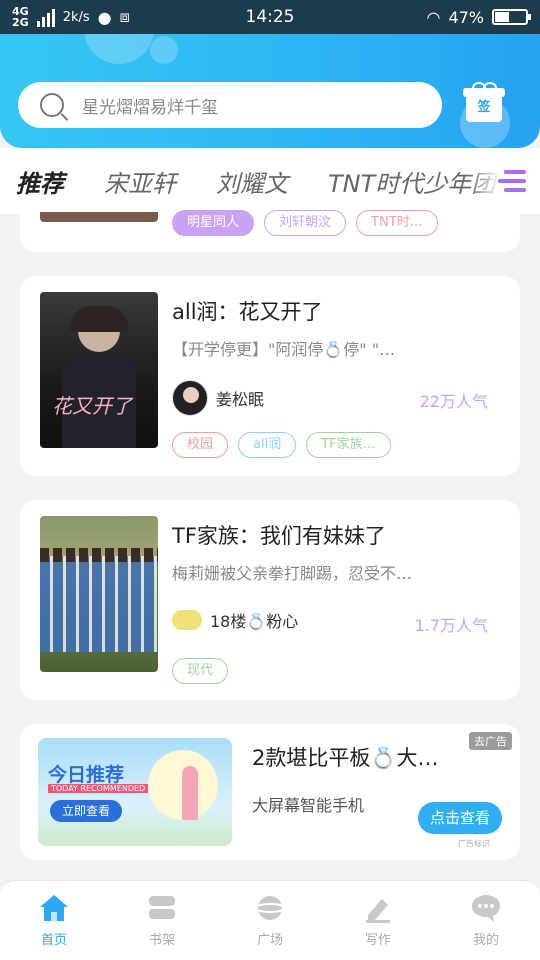 Image resolution: width=540 pixels, height=960 pixels. I want to click on tab-recommend: 推荐, so click(40, 189).